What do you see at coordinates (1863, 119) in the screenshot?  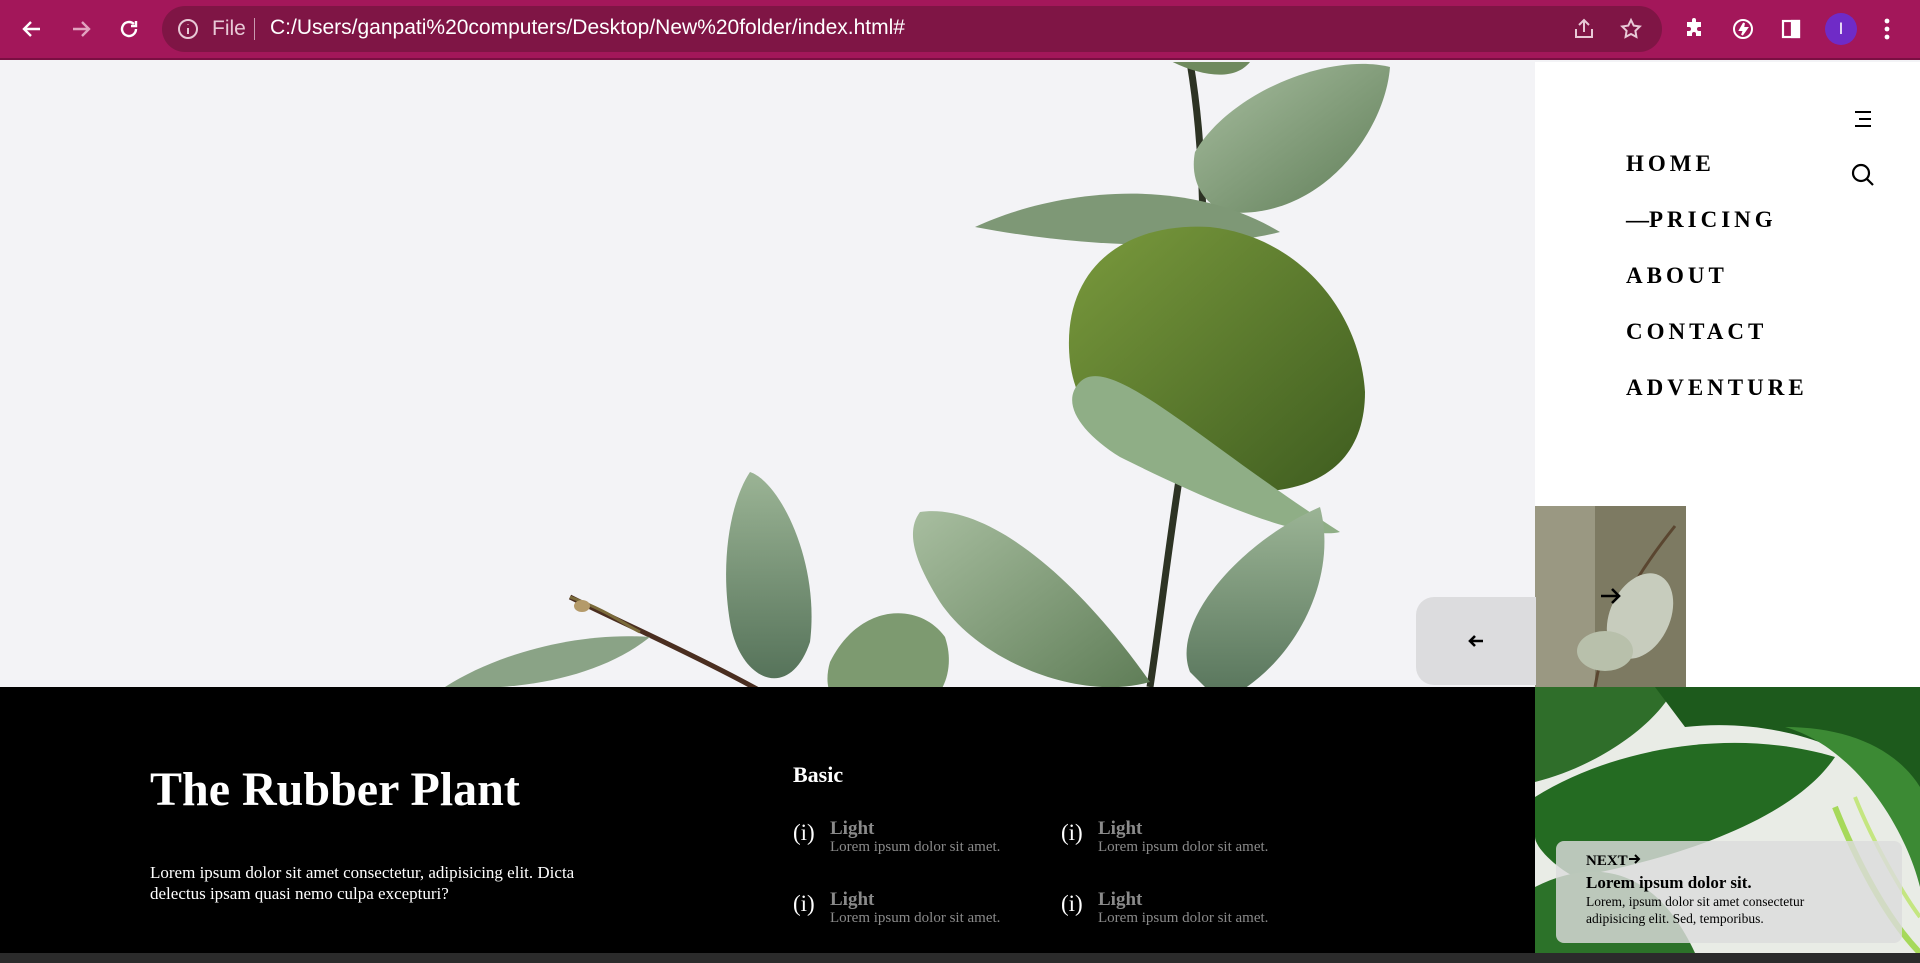 I see `hamburger-menu-icon` at bounding box center [1863, 119].